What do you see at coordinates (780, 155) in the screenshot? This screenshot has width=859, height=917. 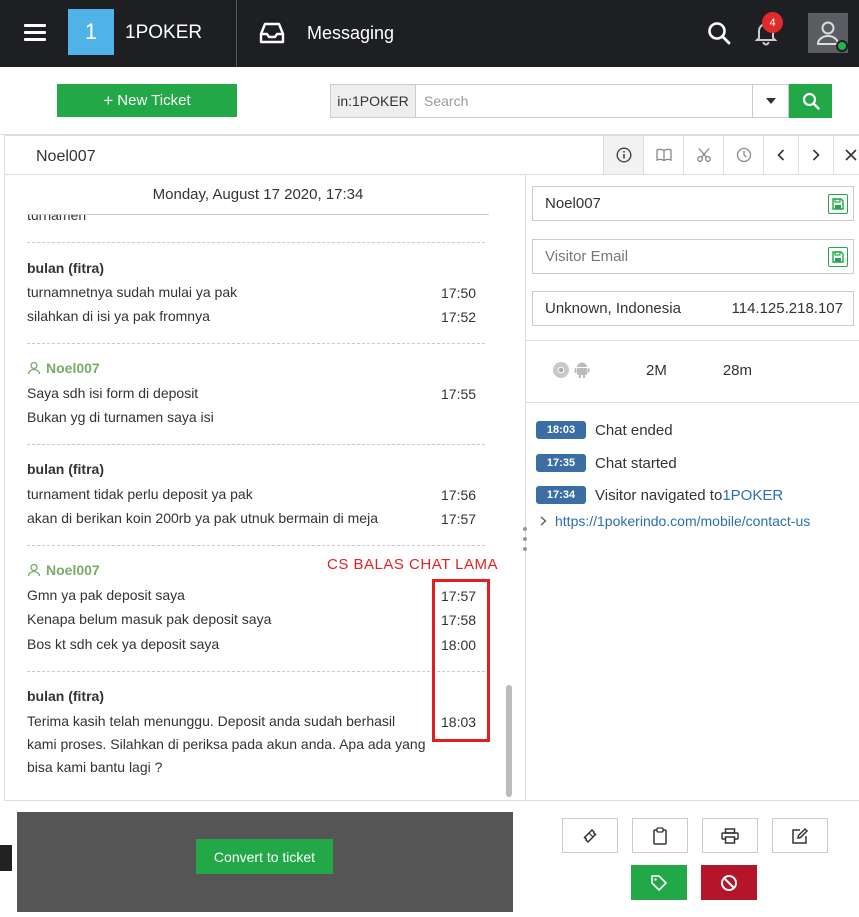 I see `previous-chat-button` at bounding box center [780, 155].